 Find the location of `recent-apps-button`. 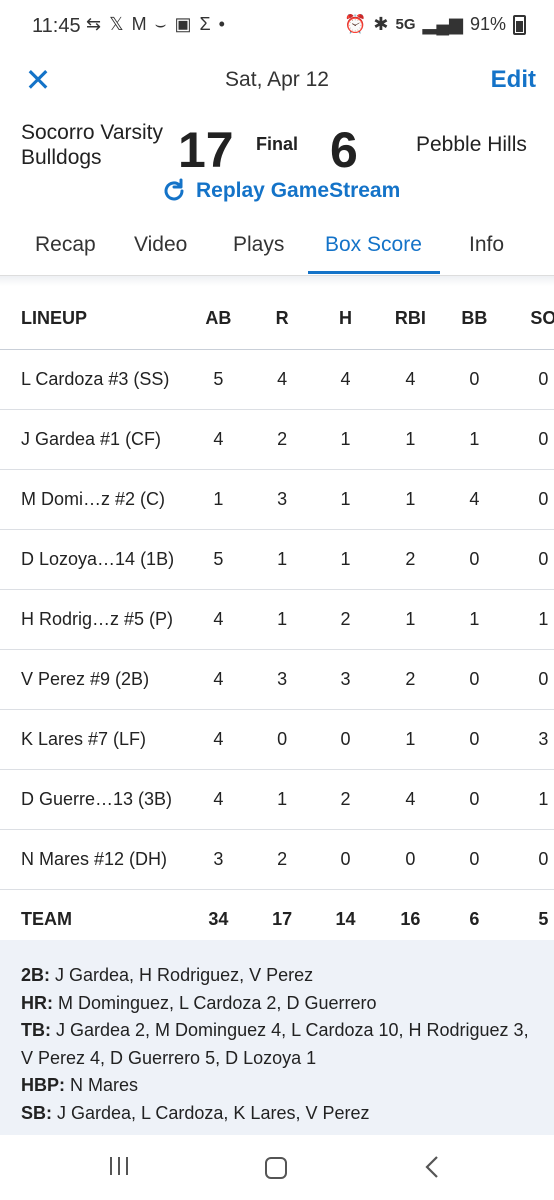

recent-apps-button is located at coordinates (119, 1166).